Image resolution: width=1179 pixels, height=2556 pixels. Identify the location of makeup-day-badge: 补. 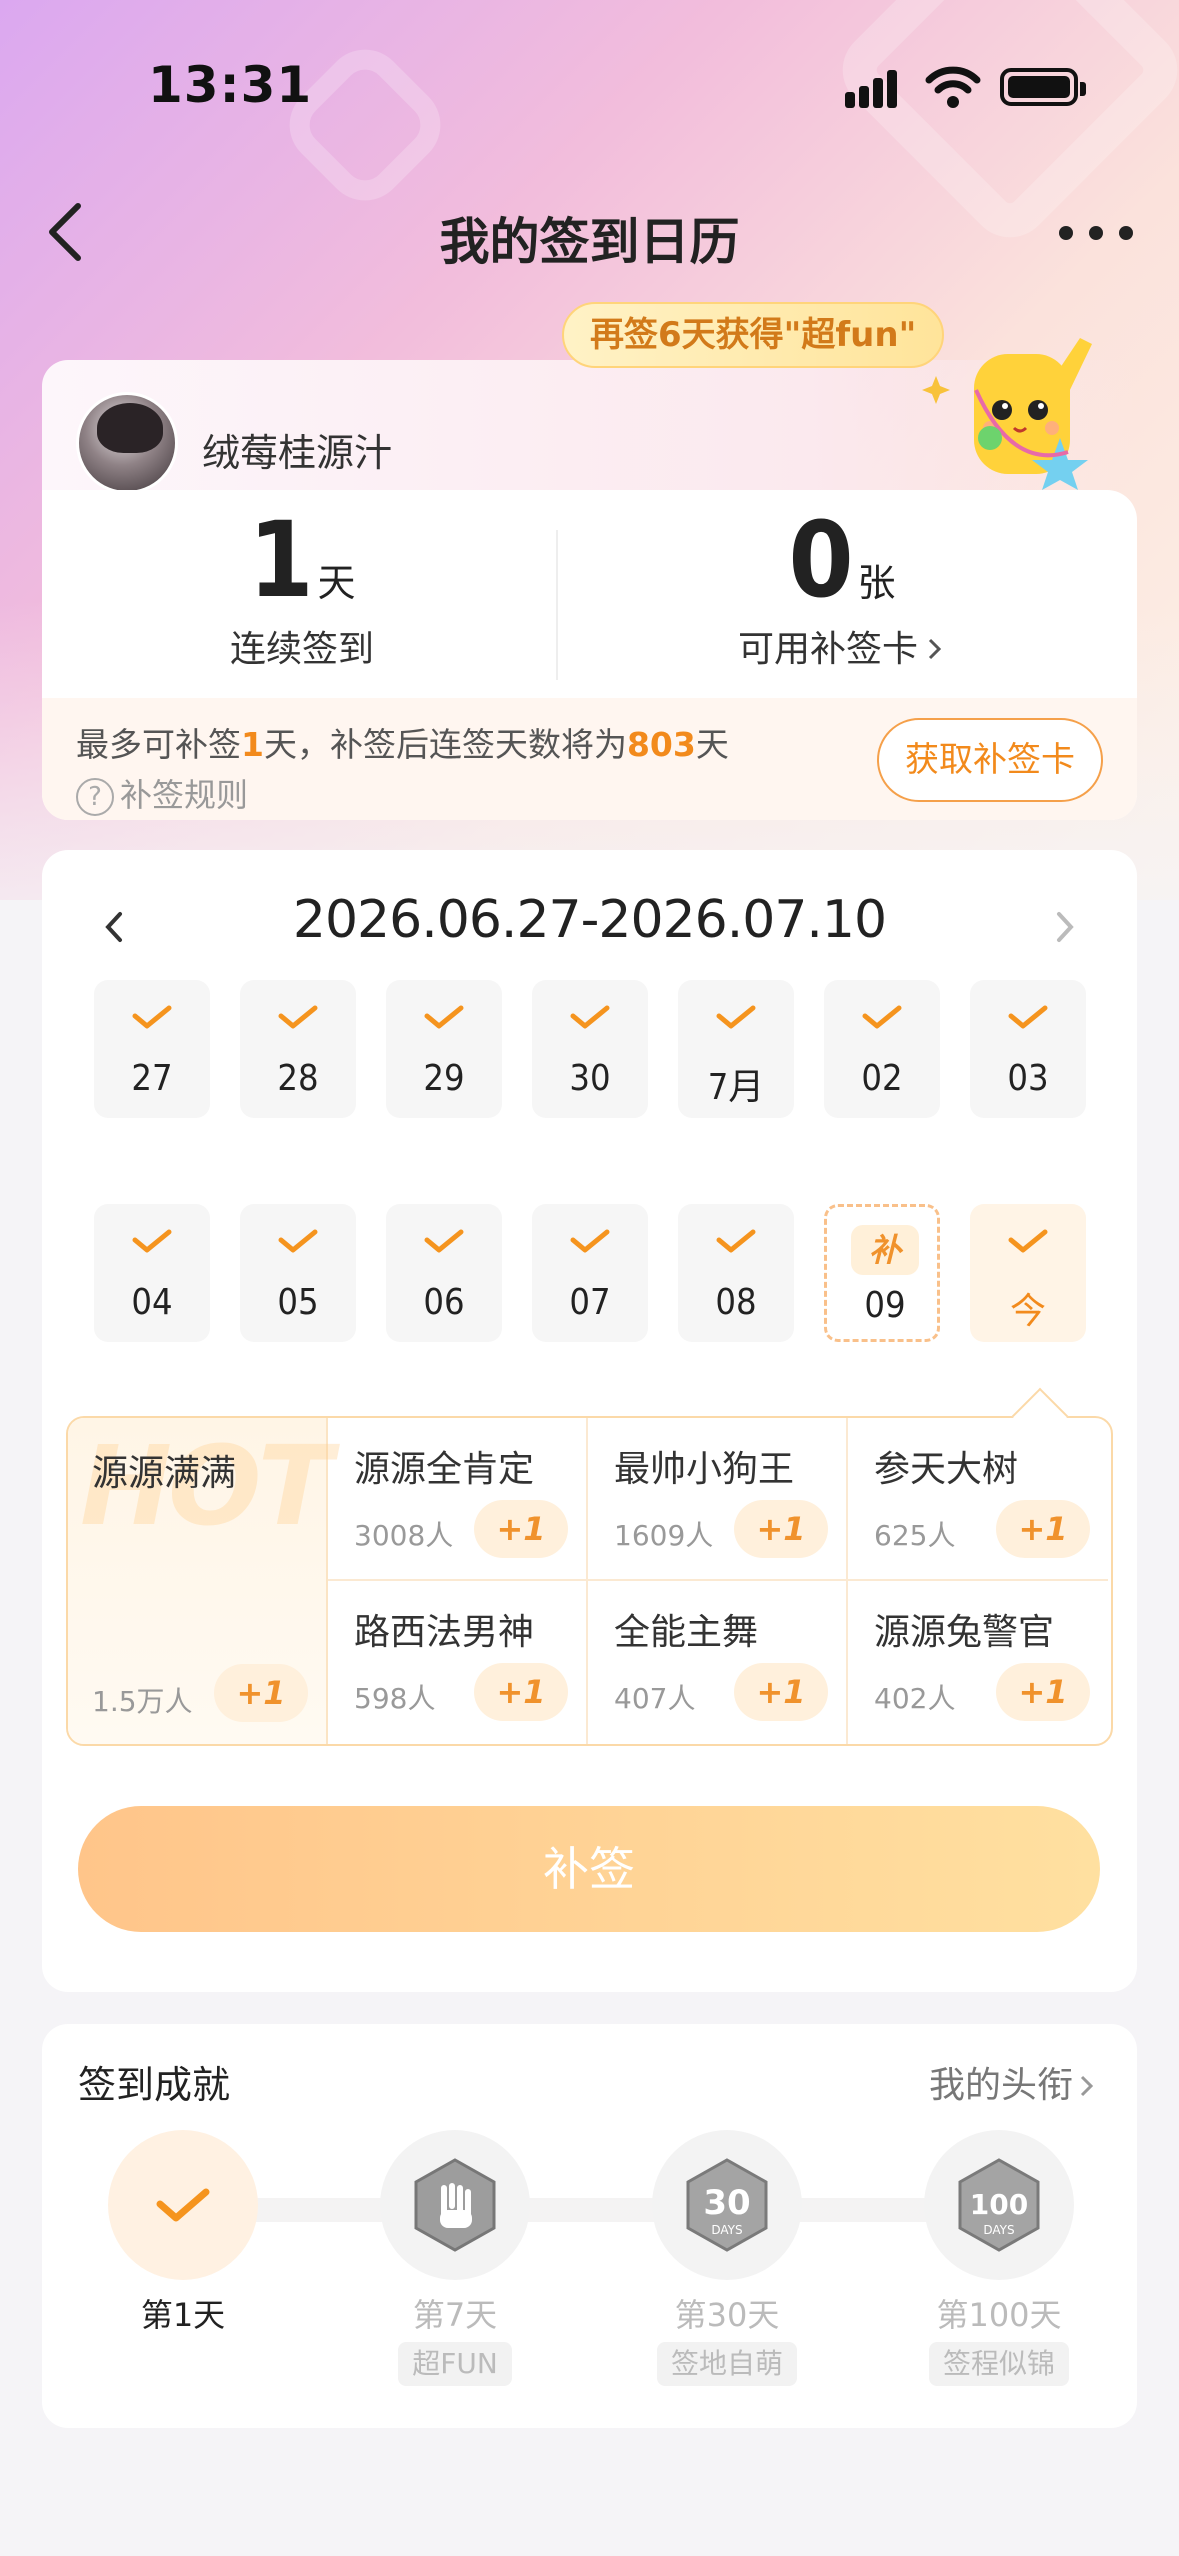
(885, 1250).